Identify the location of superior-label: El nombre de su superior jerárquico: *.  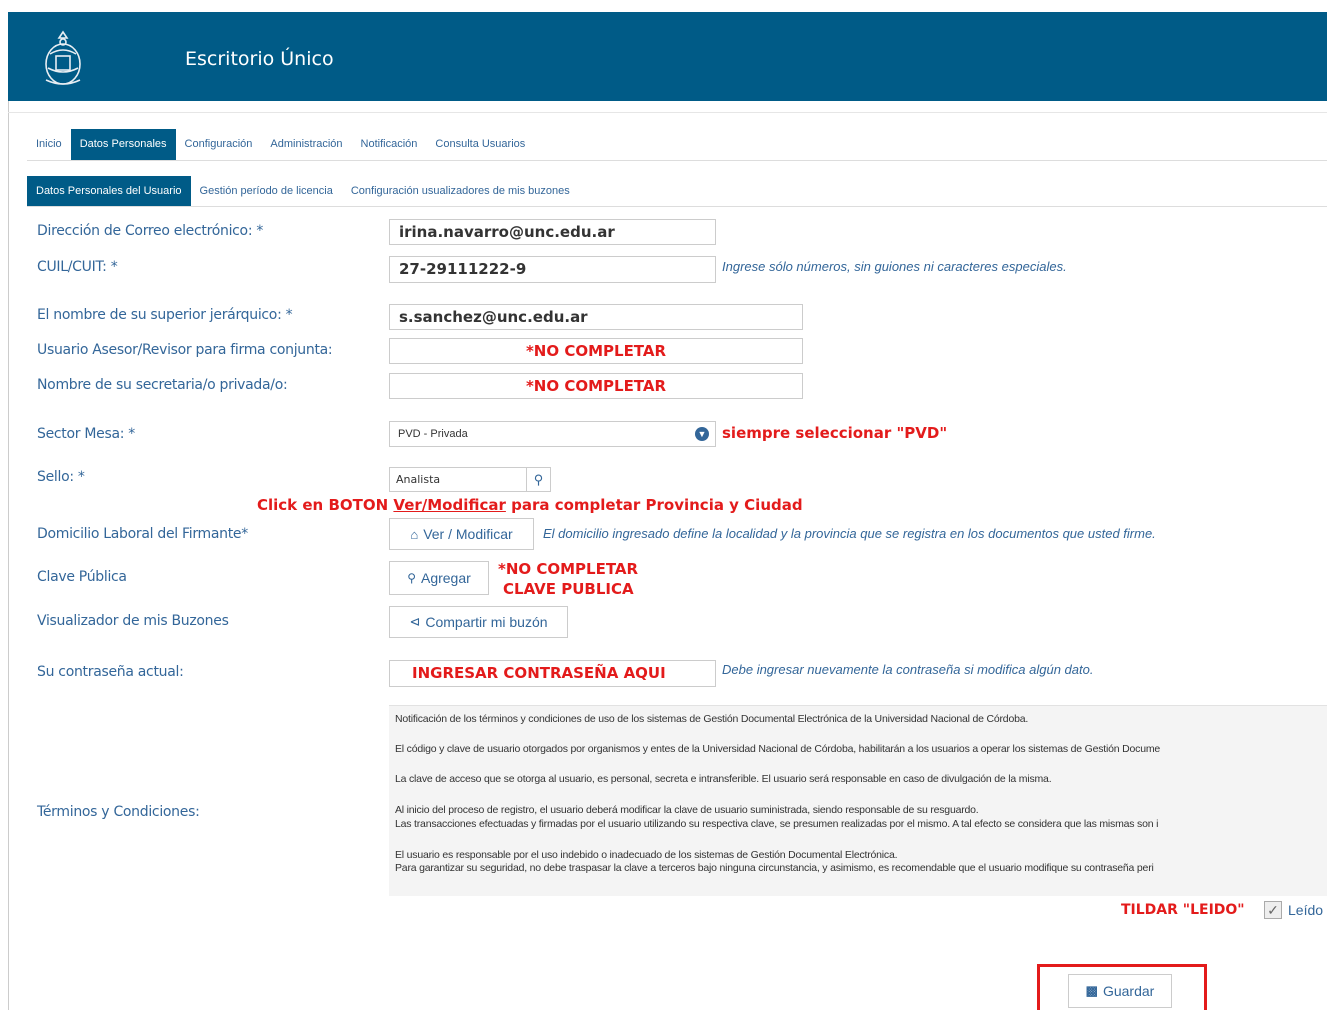
(165, 315).